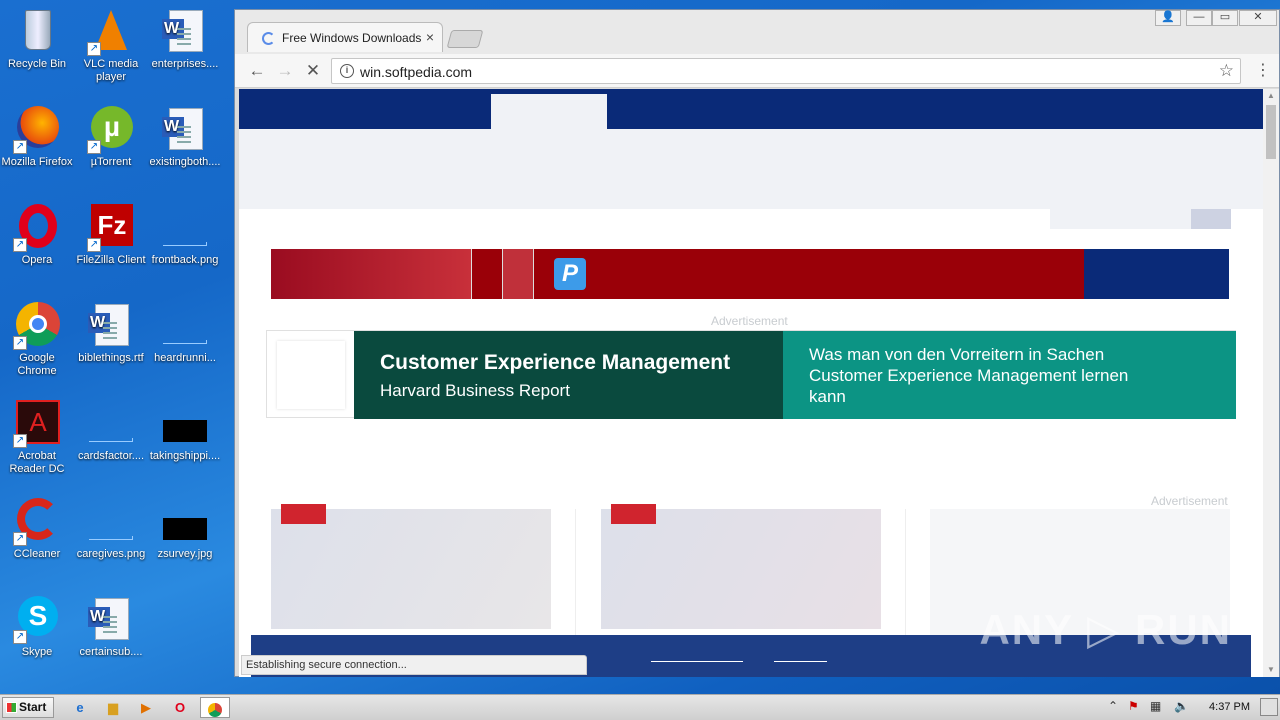 This screenshot has height=720, width=1280. Describe the element at coordinates (37, 340) in the screenshot. I see `desktop-icon-chrome: ↗ Google Chrome` at that location.